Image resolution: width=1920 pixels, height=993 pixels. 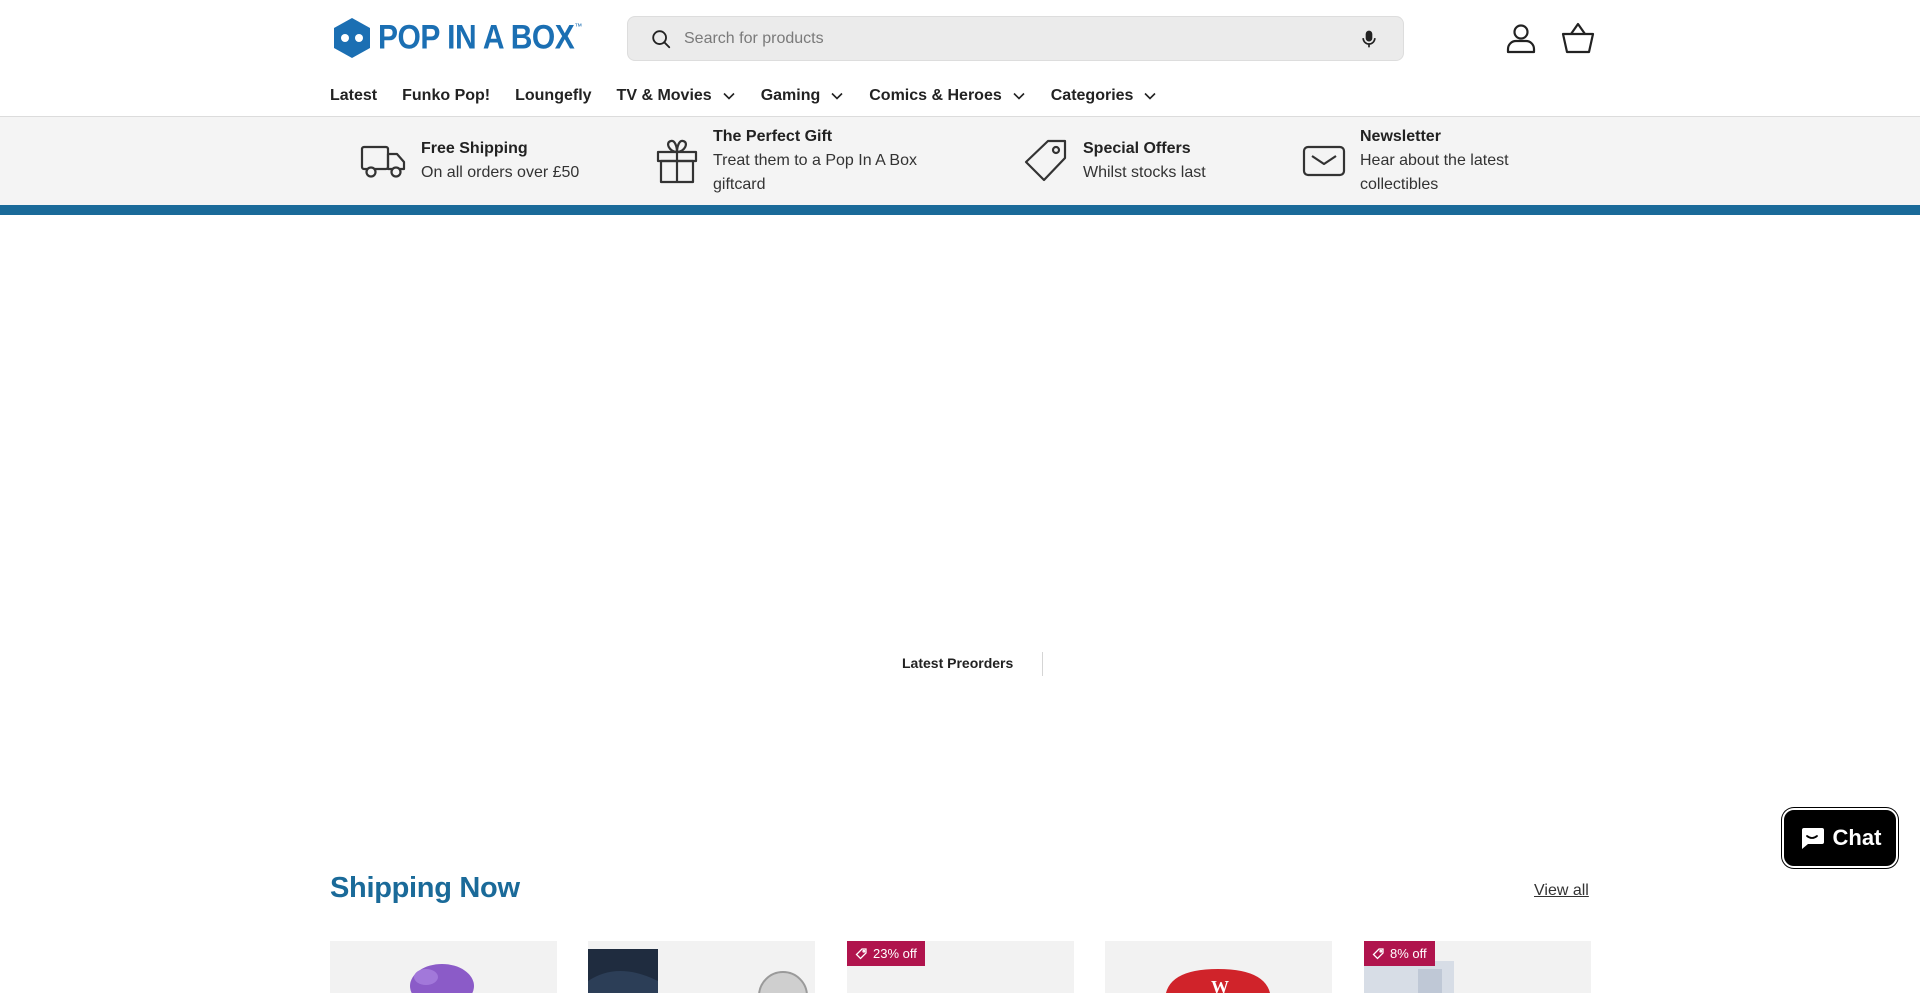 I want to click on usp-title: Newsletter, so click(x=1400, y=136).